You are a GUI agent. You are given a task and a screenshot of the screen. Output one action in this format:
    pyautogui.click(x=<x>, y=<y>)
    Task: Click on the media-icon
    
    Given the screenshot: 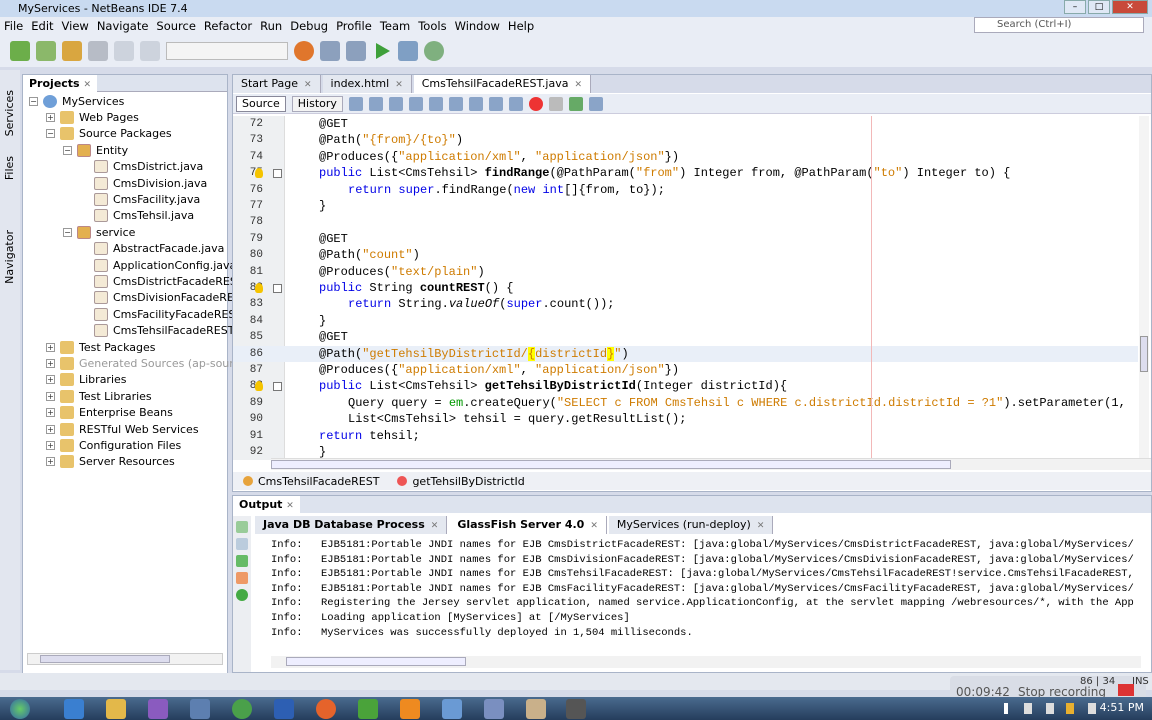 What is the action you would take?
    pyautogui.click(x=158, y=709)
    